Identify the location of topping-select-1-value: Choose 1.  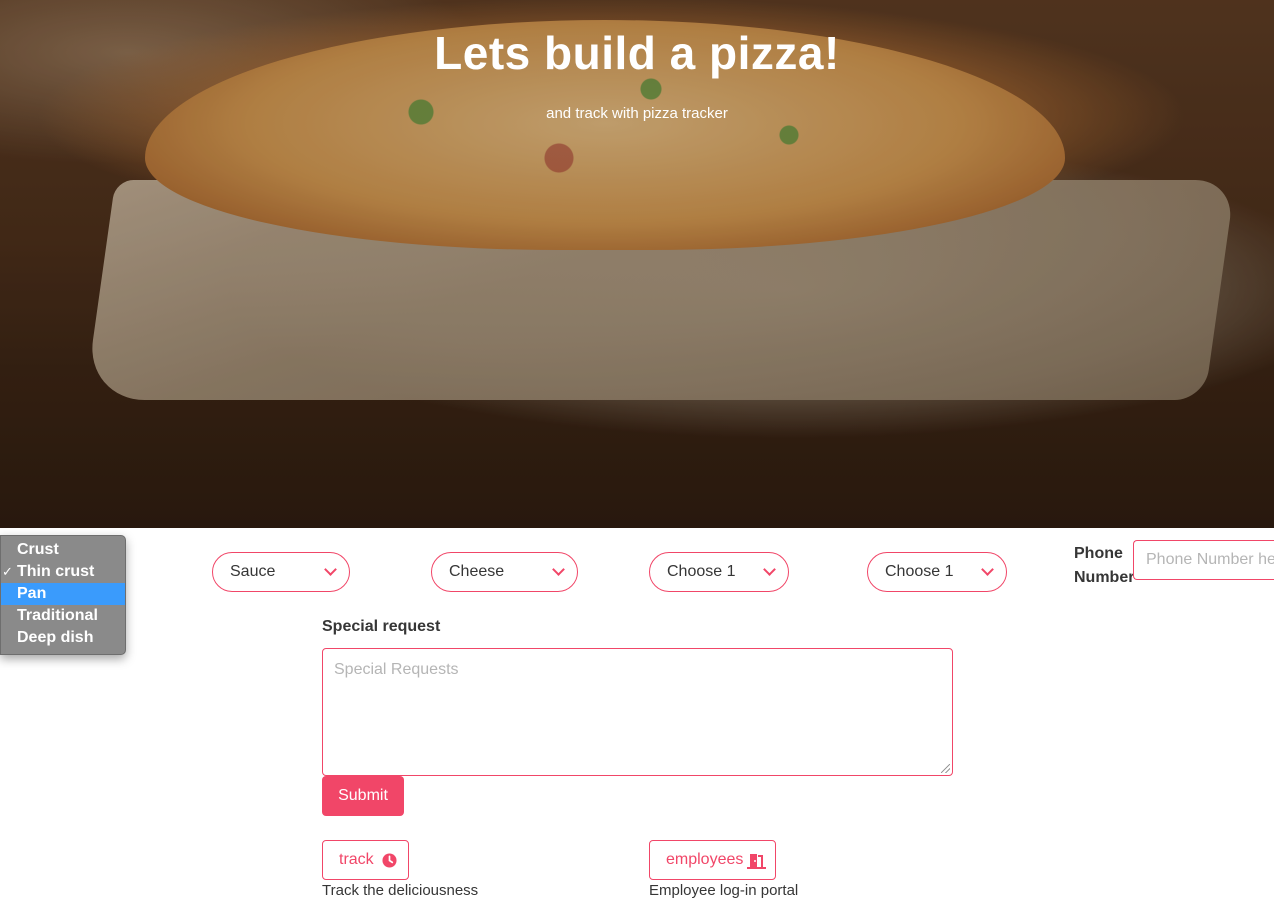
(701, 571).